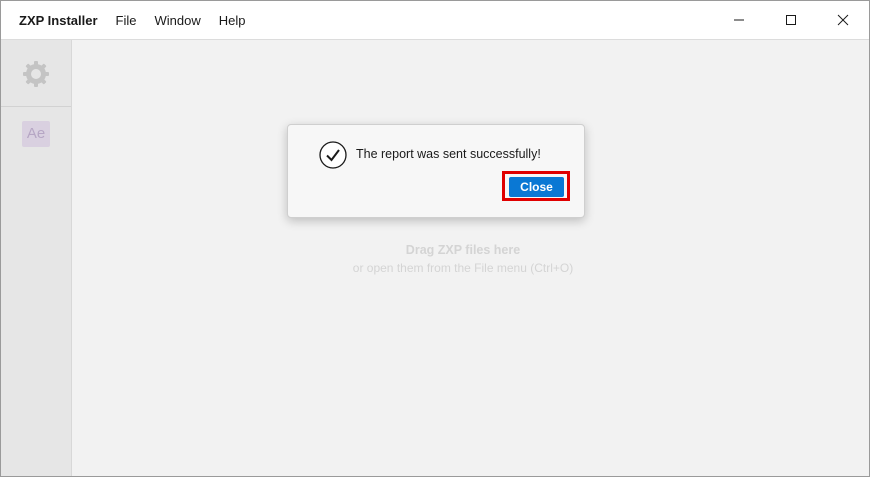 The image size is (870, 477). I want to click on window-controls, so click(791, 20).